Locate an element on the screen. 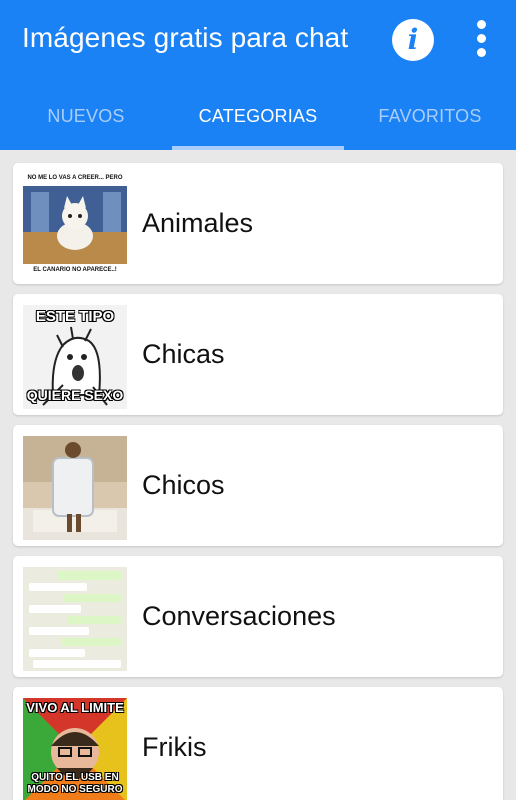 The image size is (516, 800). tab-categorias: CATEGORIAS is located at coordinates (258, 117).